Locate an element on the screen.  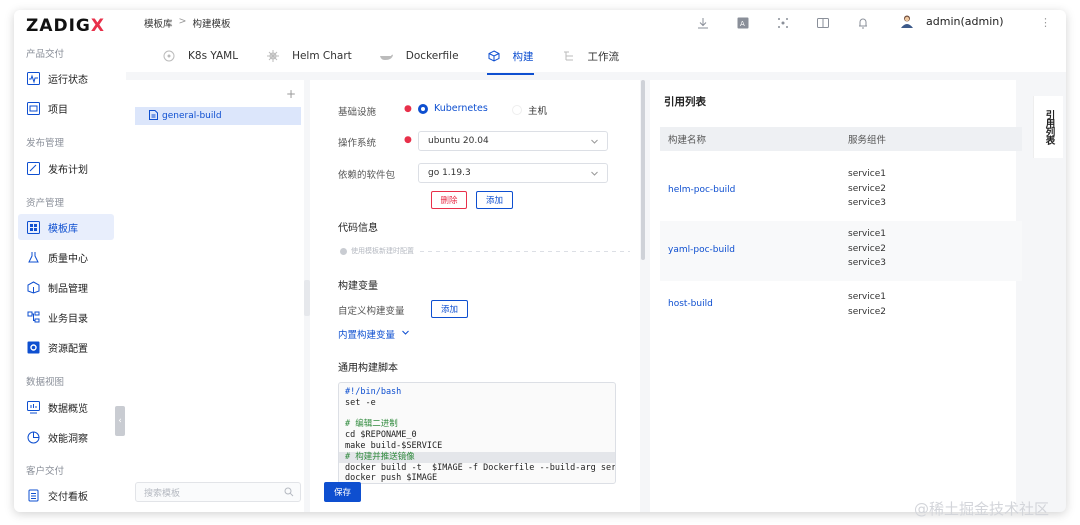
sidebar-item-label: 效能洞察 is located at coordinates (68, 439).